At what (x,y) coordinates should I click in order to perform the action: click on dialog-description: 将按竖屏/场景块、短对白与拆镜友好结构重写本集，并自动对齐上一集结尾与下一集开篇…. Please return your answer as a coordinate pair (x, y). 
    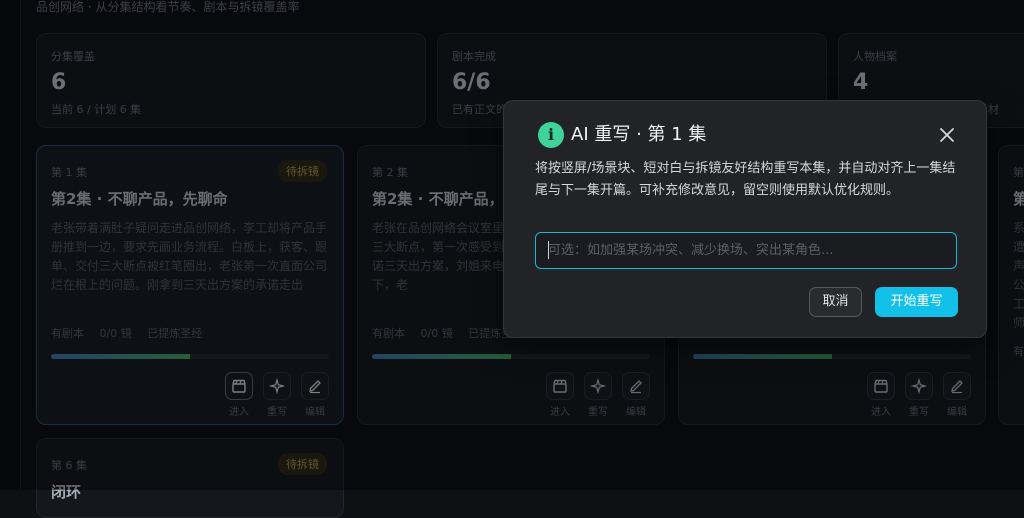
    Looking at the image, I should click on (745, 179).